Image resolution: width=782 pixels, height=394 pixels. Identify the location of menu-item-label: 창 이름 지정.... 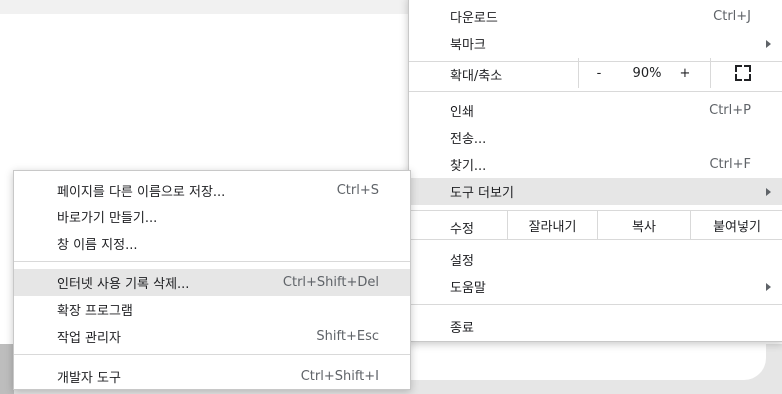
(97, 245).